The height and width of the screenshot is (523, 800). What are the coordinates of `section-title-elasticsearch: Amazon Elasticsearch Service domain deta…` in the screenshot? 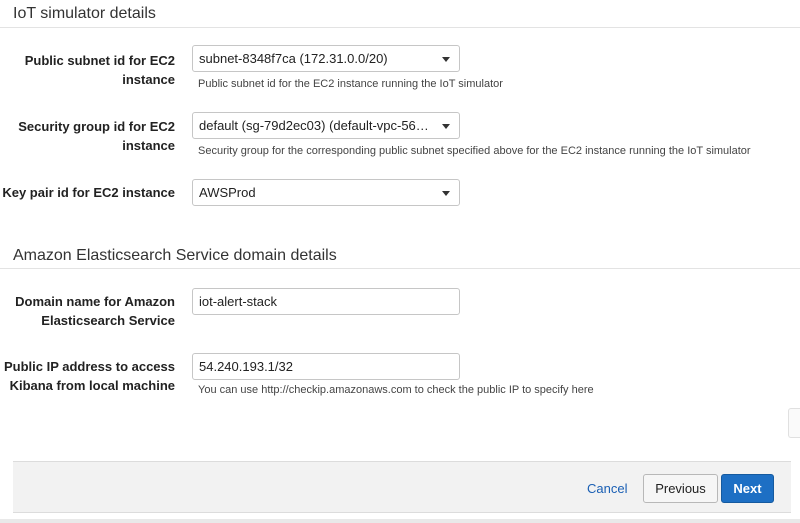 It's located at (175, 255).